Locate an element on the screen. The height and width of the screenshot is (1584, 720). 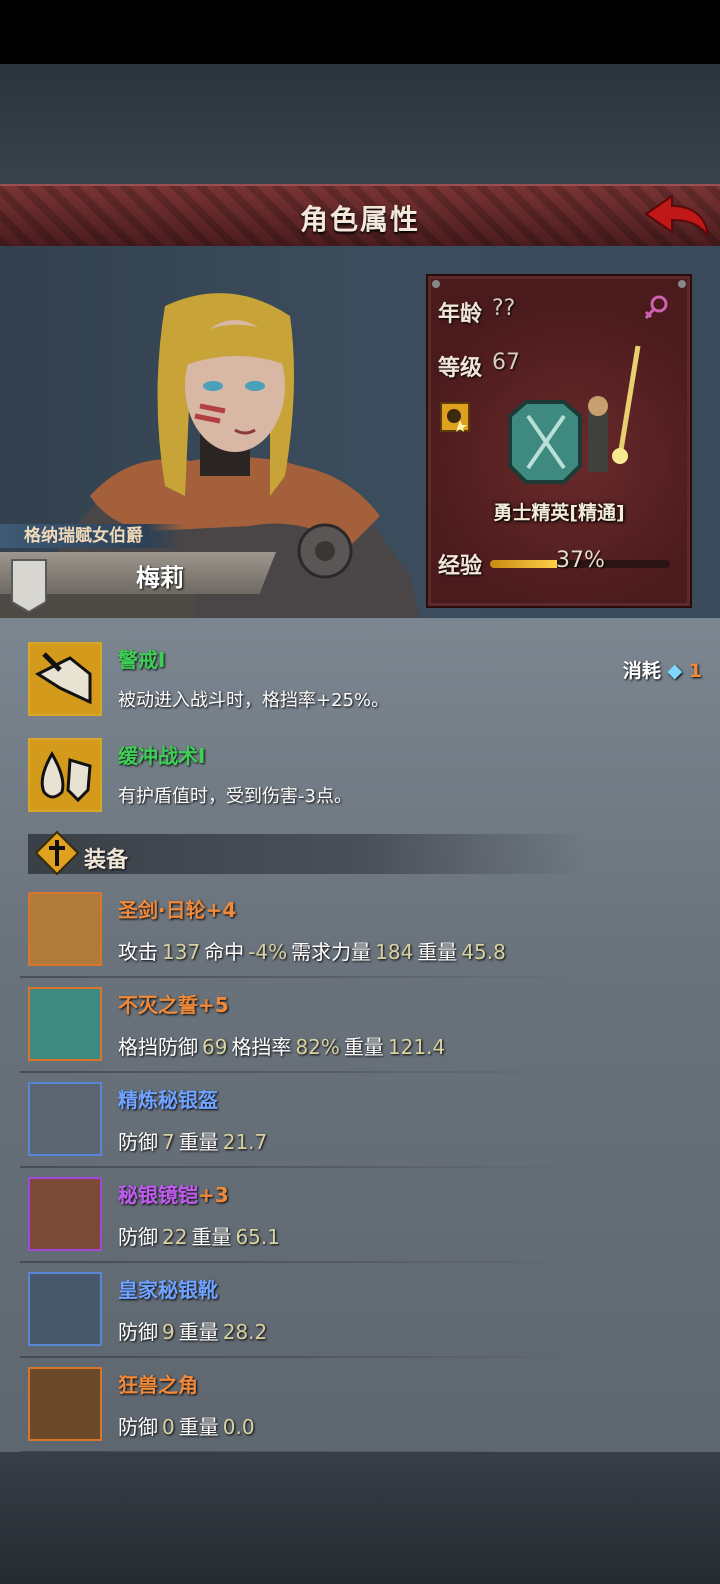
equipment-enhance-level: +4 is located at coordinates (221, 910).